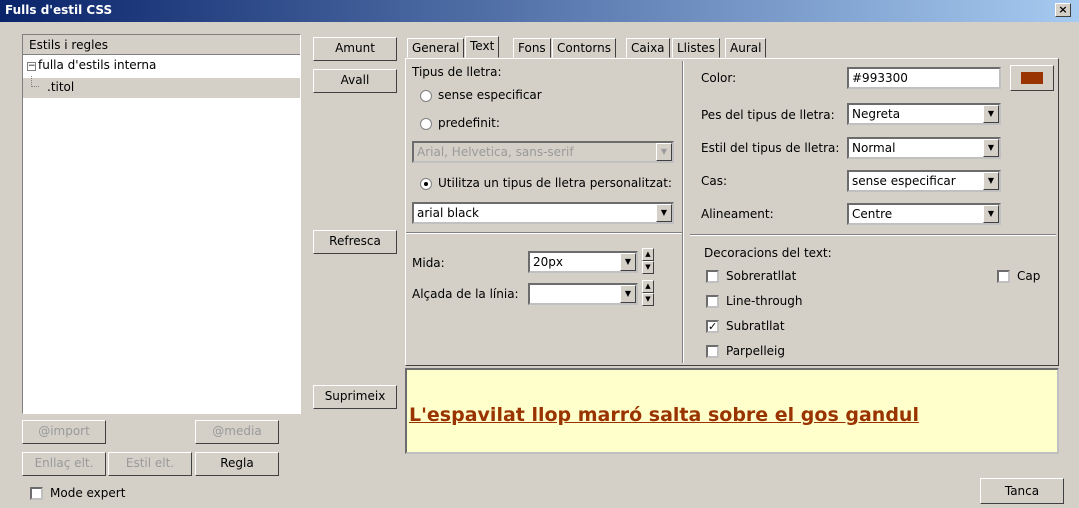 The width and height of the screenshot is (1079, 508). What do you see at coordinates (924, 114) in the screenshot?
I see `weight-select: Negreta ▼` at bounding box center [924, 114].